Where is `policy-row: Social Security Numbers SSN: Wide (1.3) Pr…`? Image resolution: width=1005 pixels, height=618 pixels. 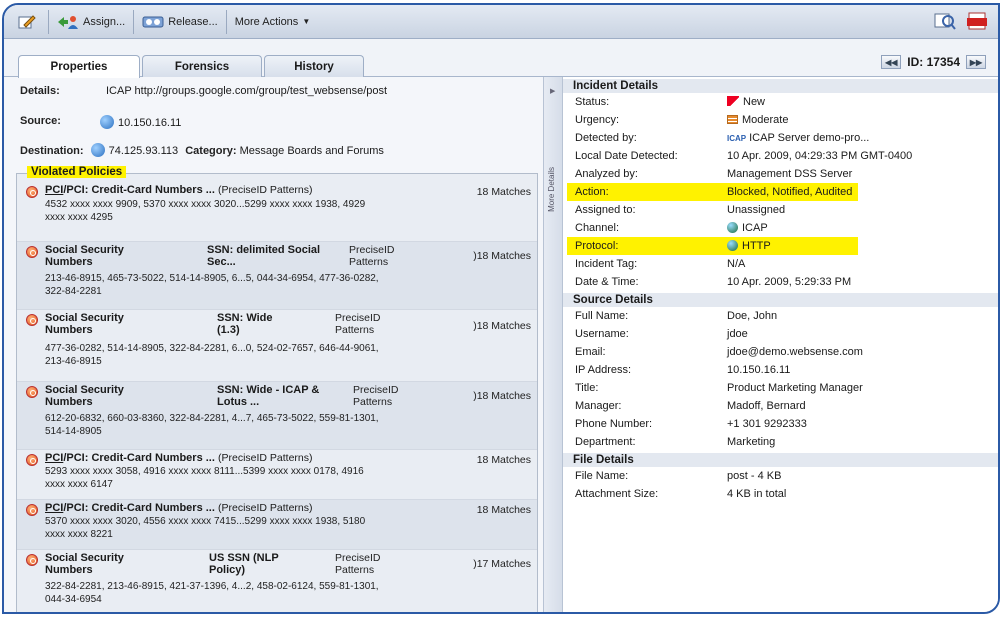 policy-row: Social Security Numbers SSN: Wide (1.3) Pr… is located at coordinates (277, 346).